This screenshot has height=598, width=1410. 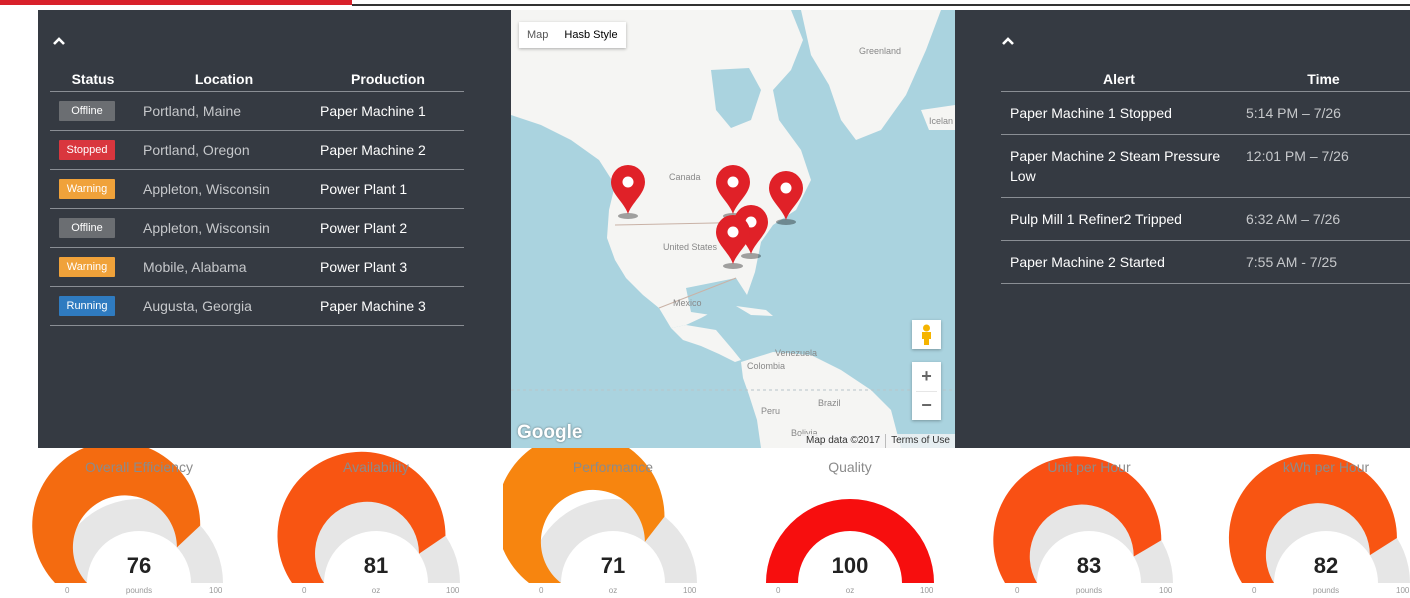 What do you see at coordinates (1323, 78) in the screenshot?
I see `header-time: Time` at bounding box center [1323, 78].